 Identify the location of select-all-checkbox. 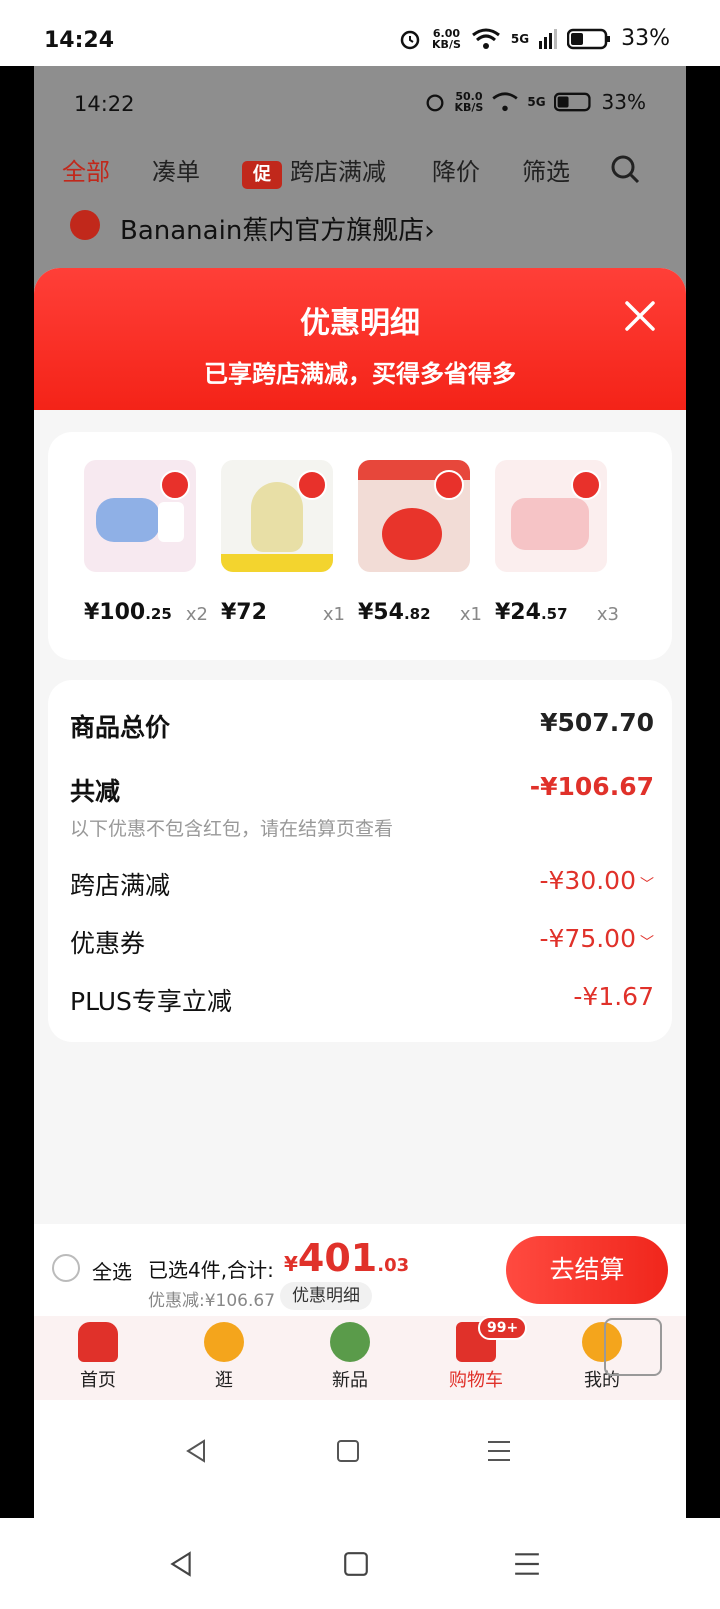
(66, 1268).